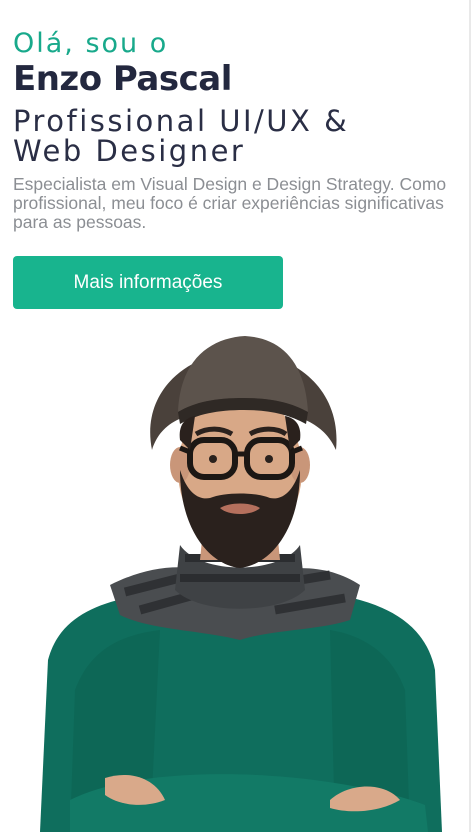 The image size is (471, 832). What do you see at coordinates (148, 282) in the screenshot?
I see `more-info-button: Mais informações` at bounding box center [148, 282].